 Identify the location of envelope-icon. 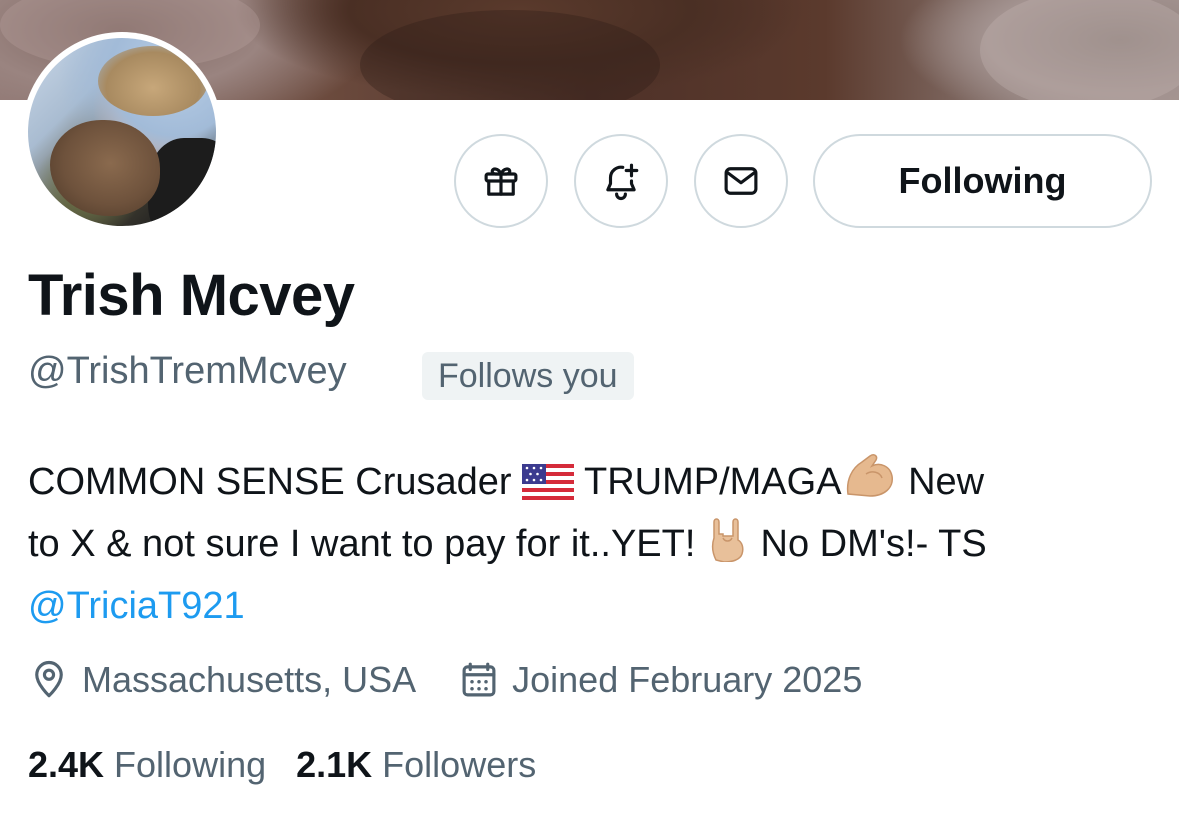
(741, 181).